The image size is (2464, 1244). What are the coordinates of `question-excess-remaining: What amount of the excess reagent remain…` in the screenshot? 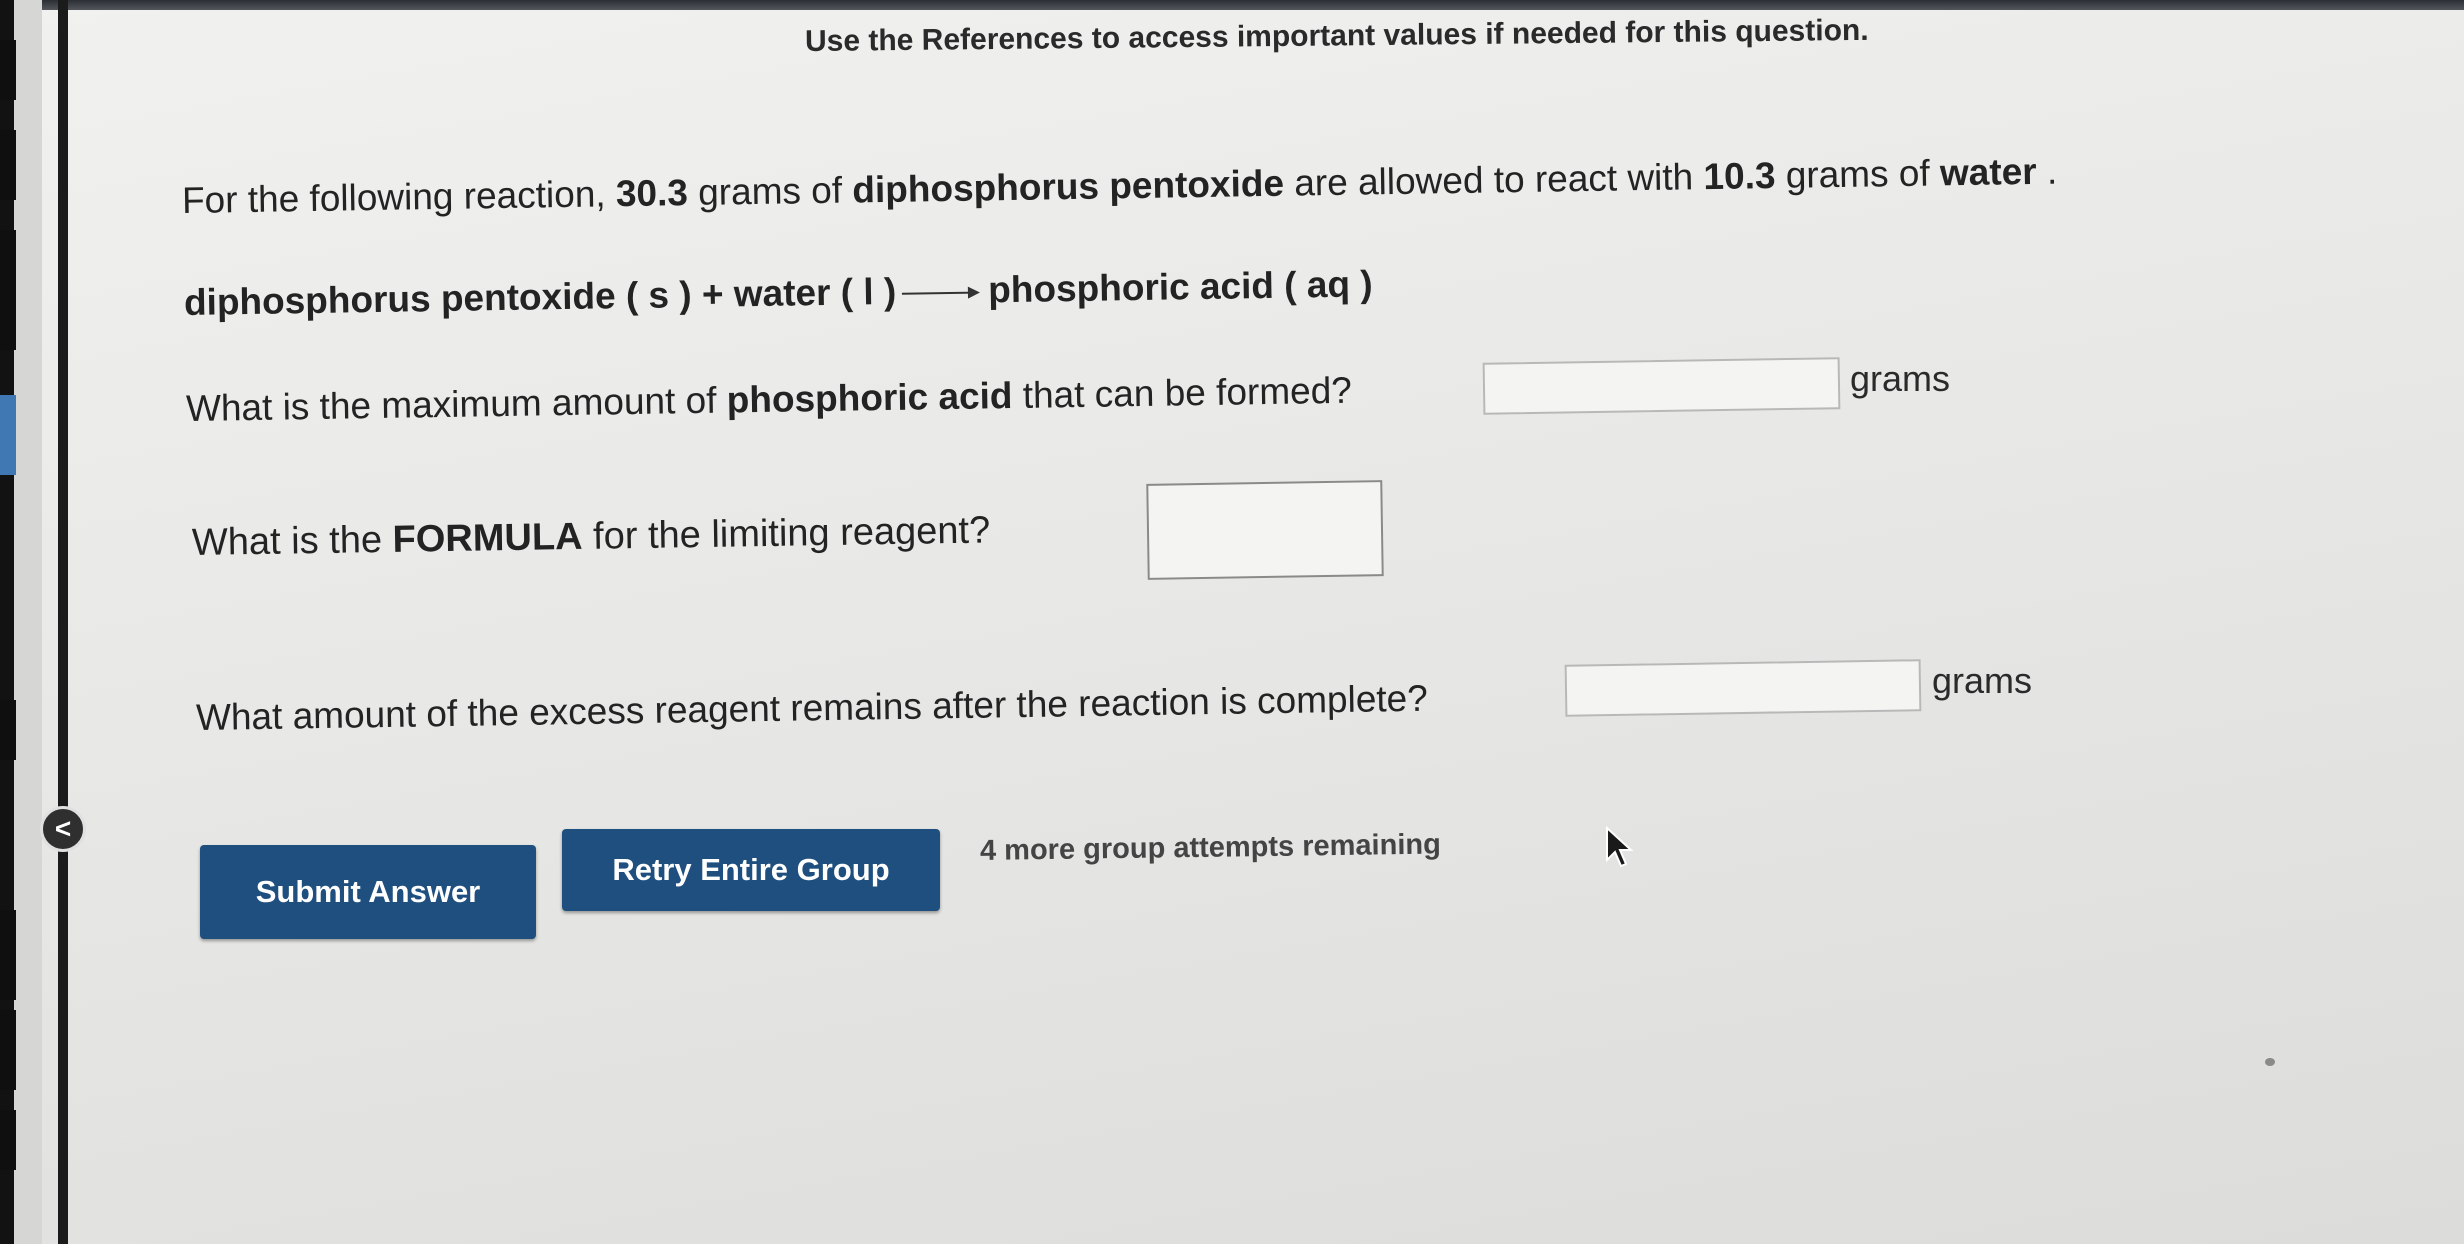 It's located at (812, 707).